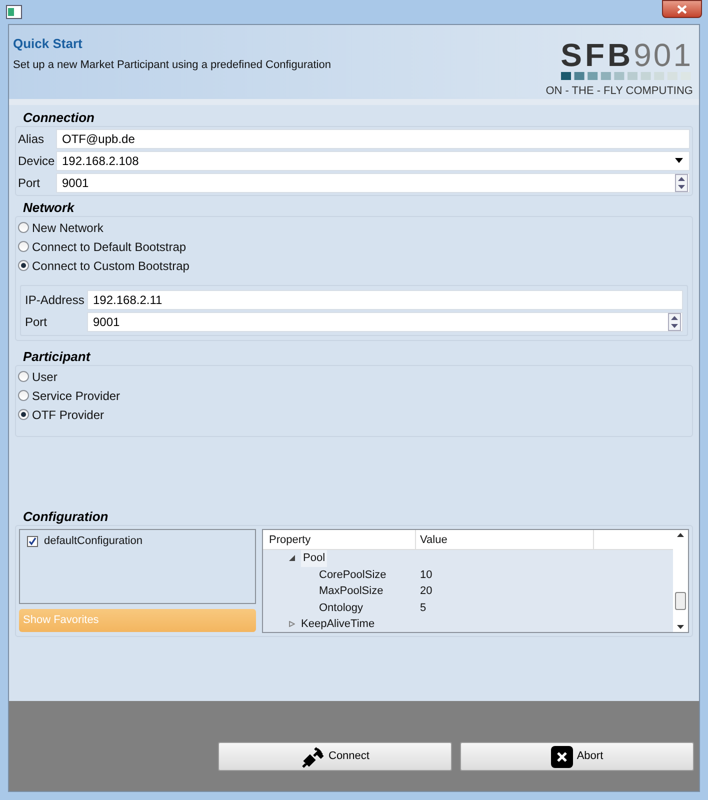  I want to click on property-name: CorePoolSize, so click(352, 575).